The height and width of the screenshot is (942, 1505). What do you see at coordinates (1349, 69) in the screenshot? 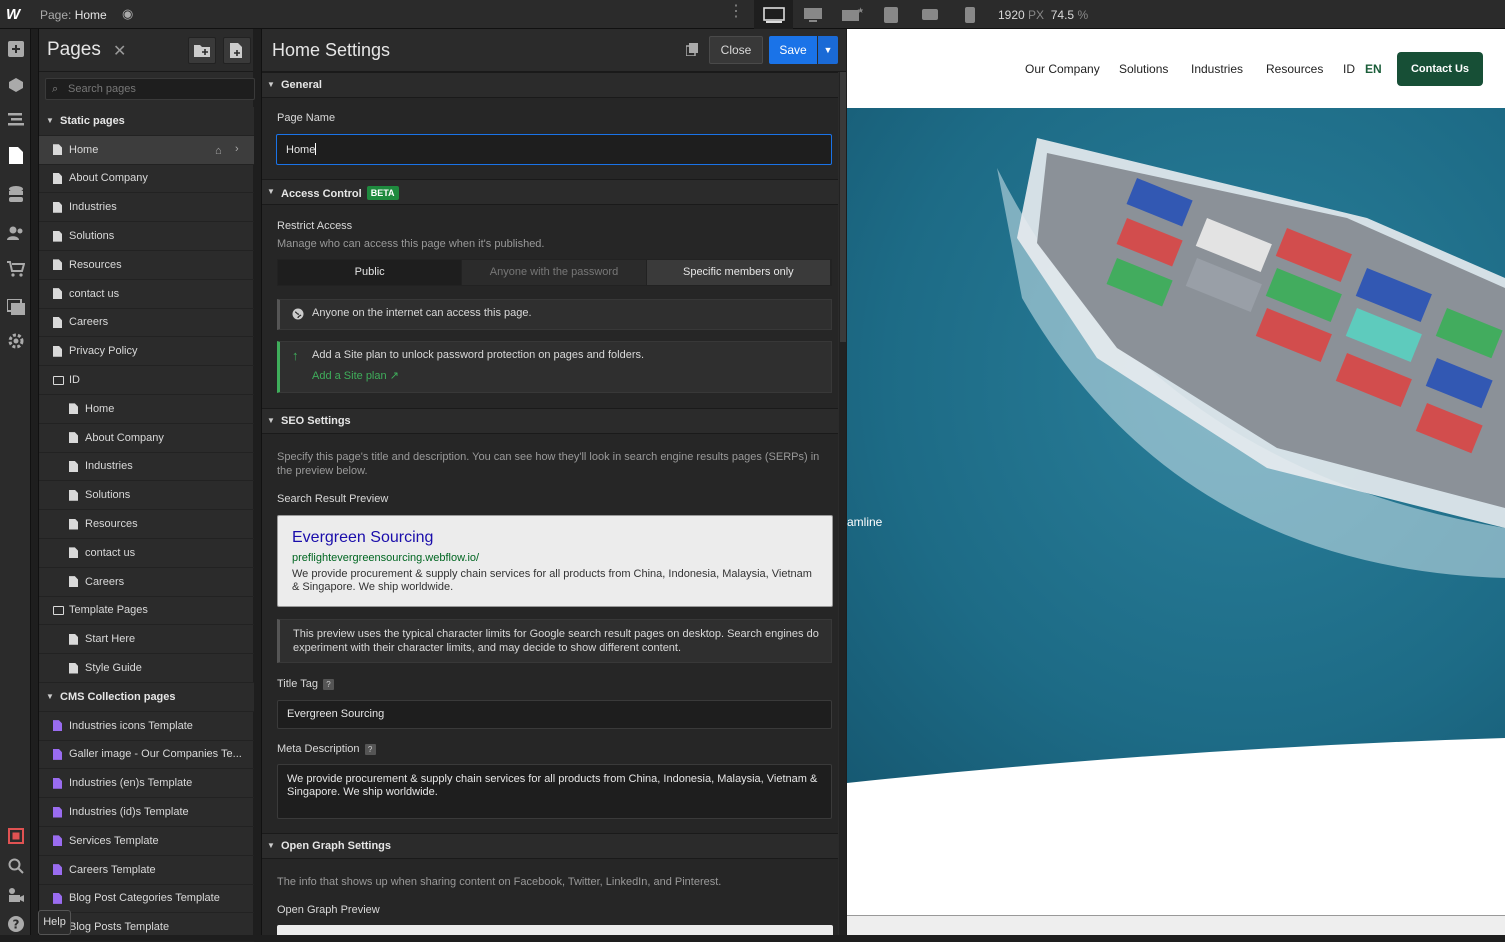
I see `nav-lang-id: ID` at bounding box center [1349, 69].